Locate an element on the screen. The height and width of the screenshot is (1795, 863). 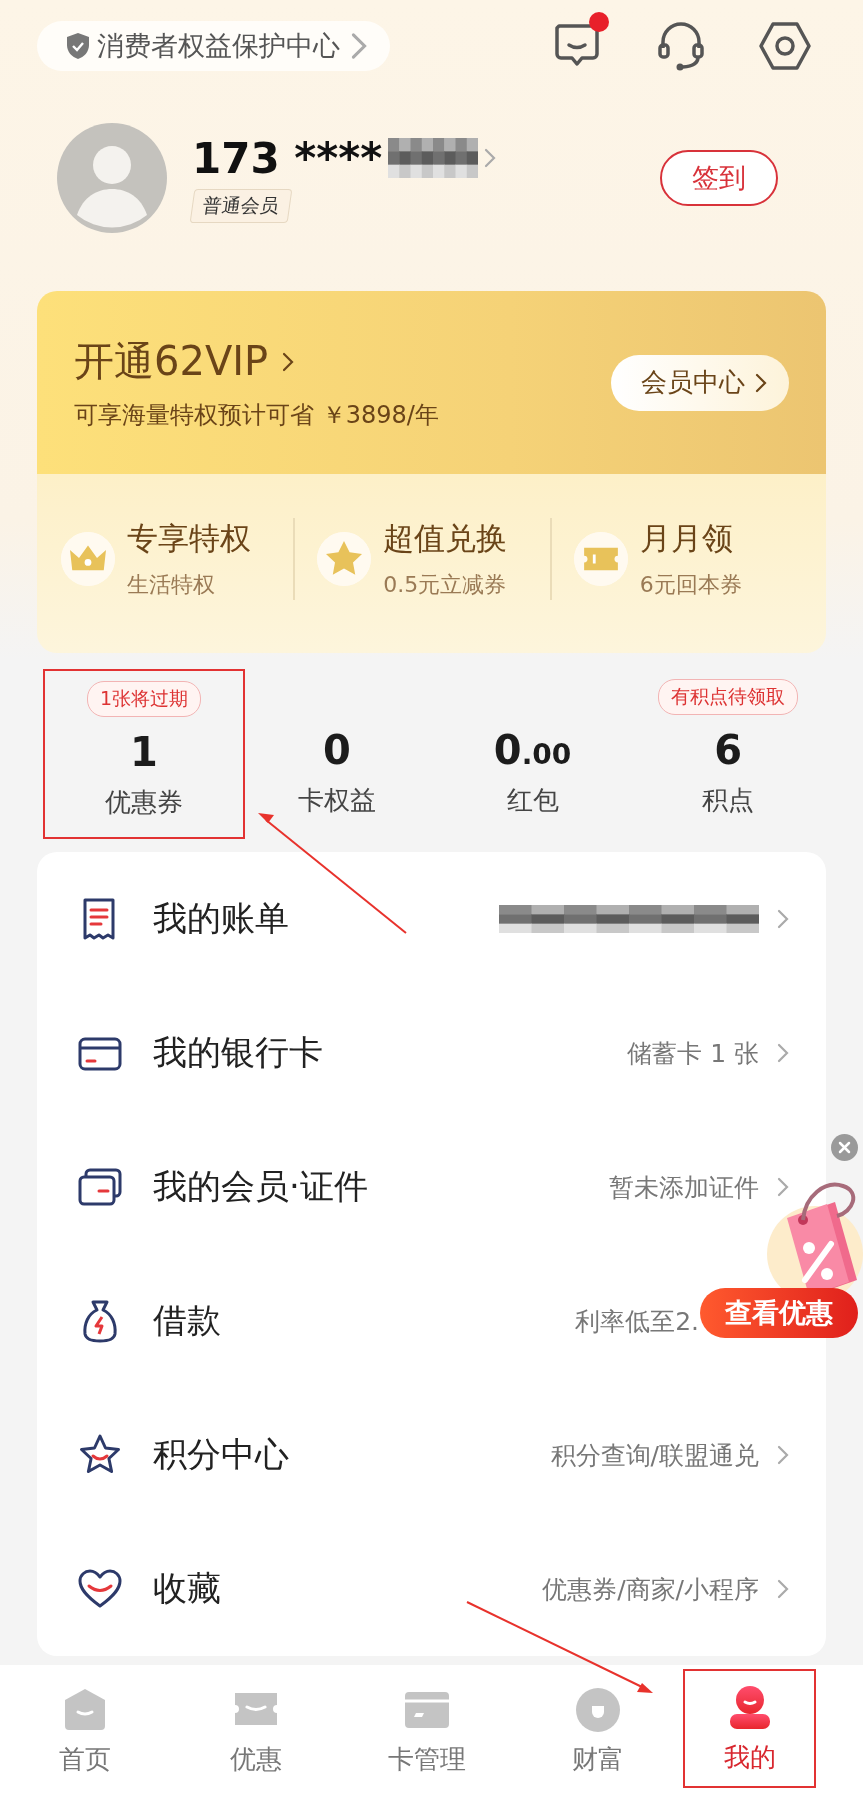
menu-item: 我的账单 is located at coordinates (221, 919).